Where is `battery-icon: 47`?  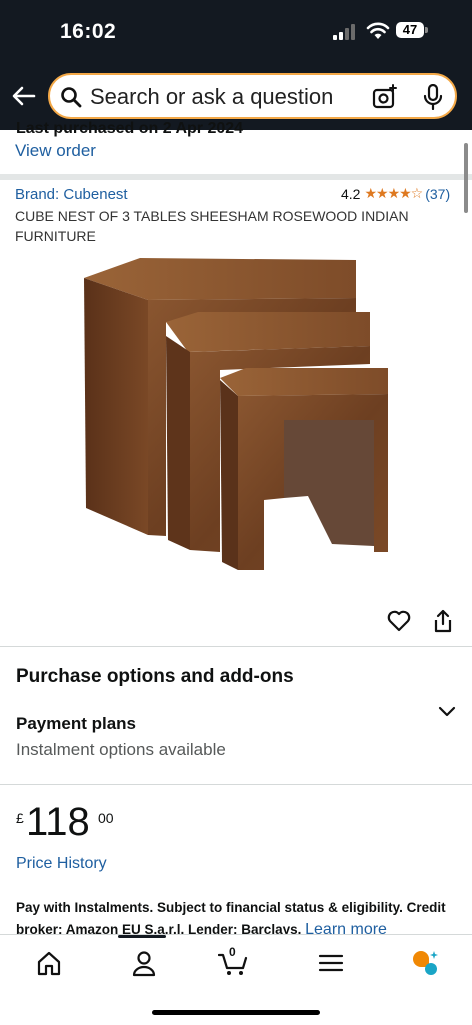 battery-icon: 47 is located at coordinates (413, 31).